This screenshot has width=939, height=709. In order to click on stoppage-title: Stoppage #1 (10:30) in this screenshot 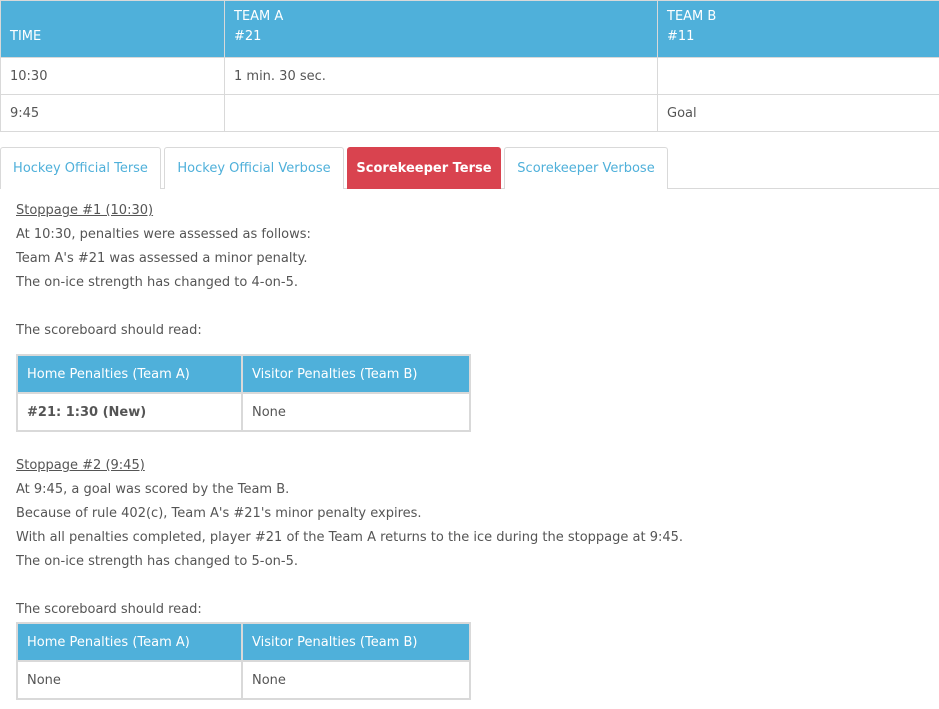, I will do `click(85, 210)`.